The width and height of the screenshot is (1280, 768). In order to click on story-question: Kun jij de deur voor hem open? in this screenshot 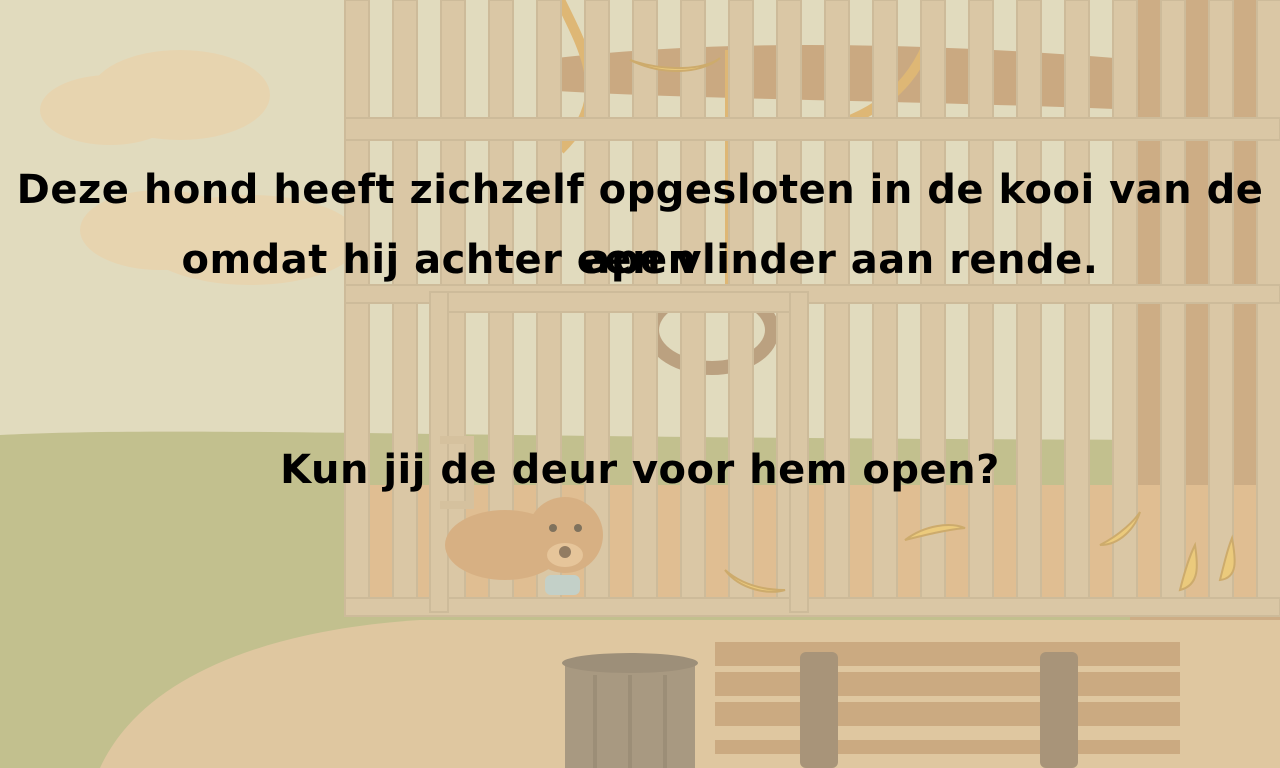, I will do `click(640, 470)`.